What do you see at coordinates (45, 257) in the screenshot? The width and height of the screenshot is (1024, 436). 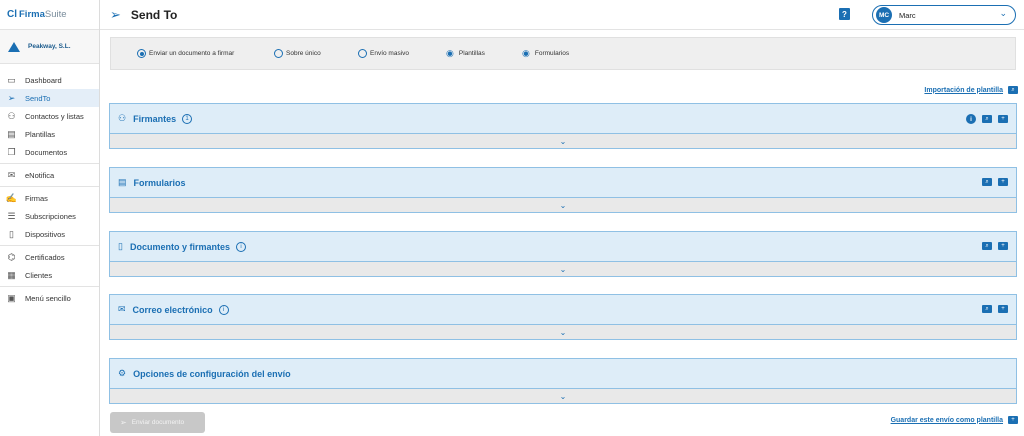 I see `sidebar-item-label: Certificados` at bounding box center [45, 257].